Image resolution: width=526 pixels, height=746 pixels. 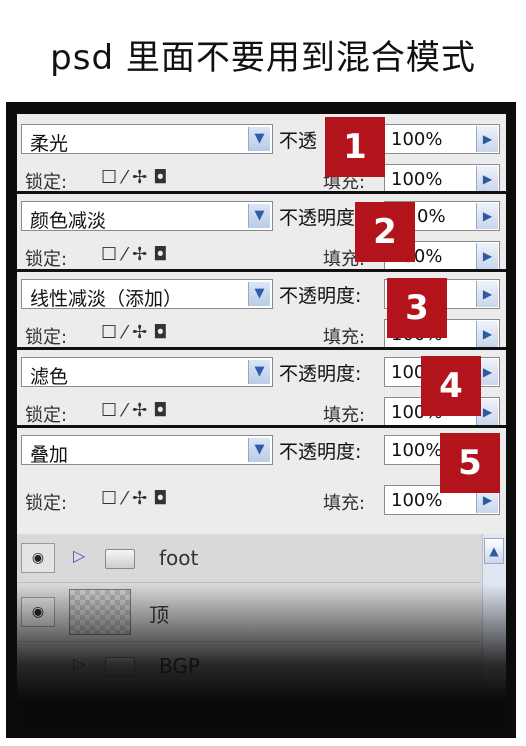 I want to click on blend-row: 叠加 ▼ 不透明度: 100% ▶, so click(x=261, y=447).